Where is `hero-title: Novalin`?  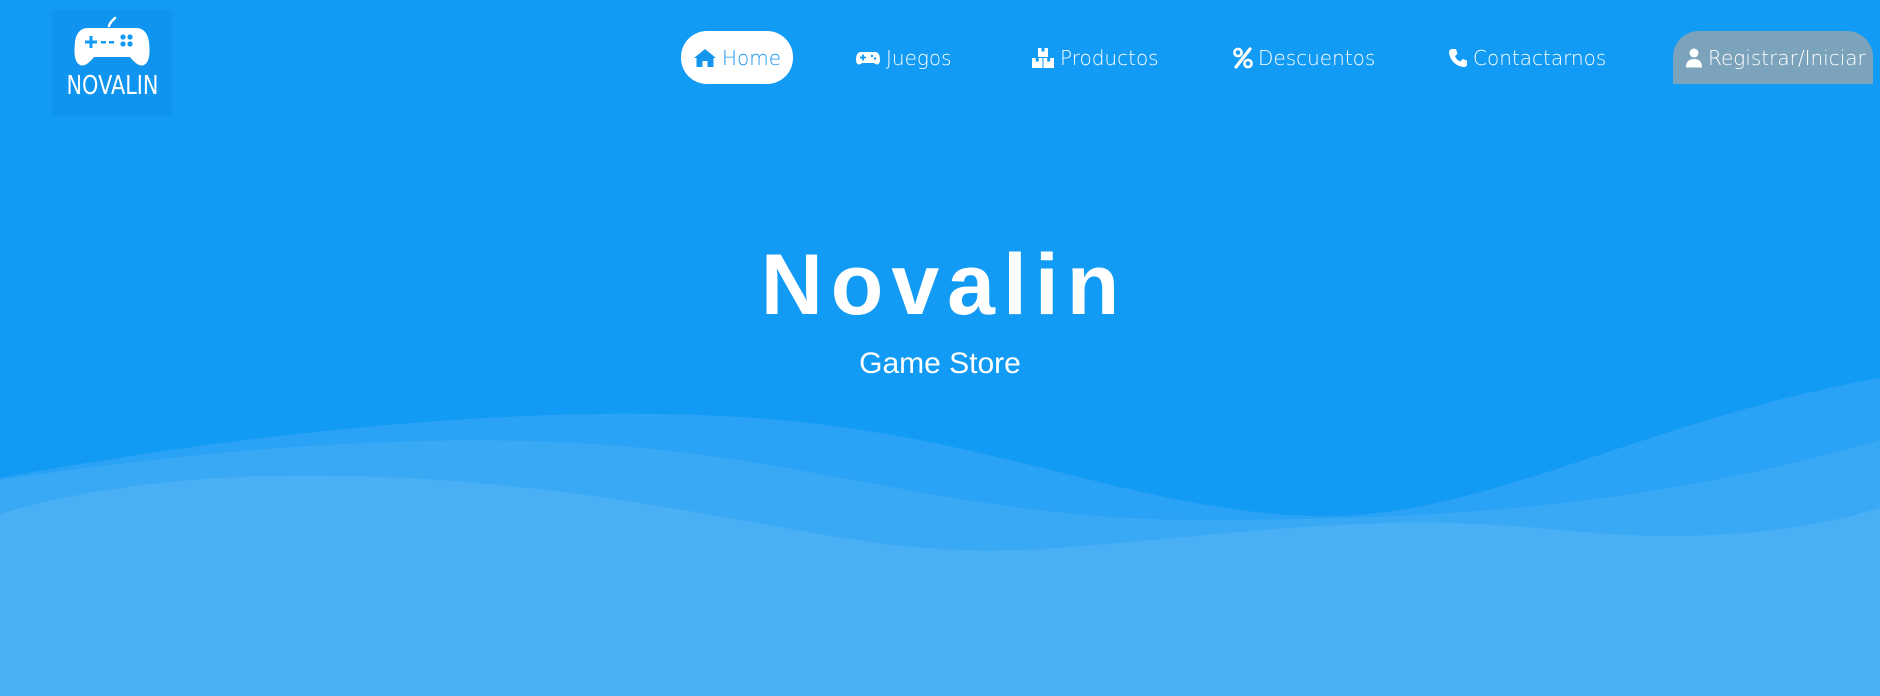 hero-title: Novalin is located at coordinates (944, 285).